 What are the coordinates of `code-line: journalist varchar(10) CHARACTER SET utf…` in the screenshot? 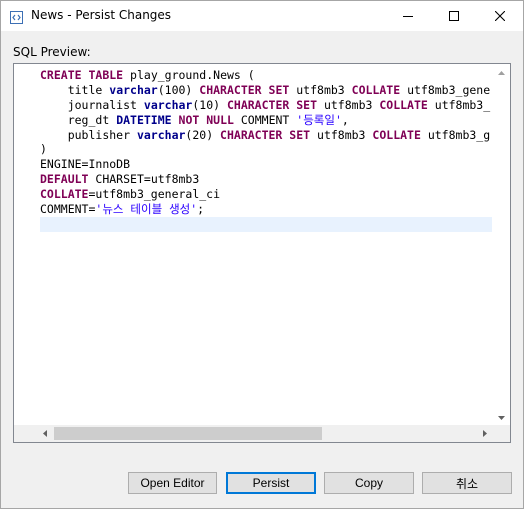 It's located at (279, 104).